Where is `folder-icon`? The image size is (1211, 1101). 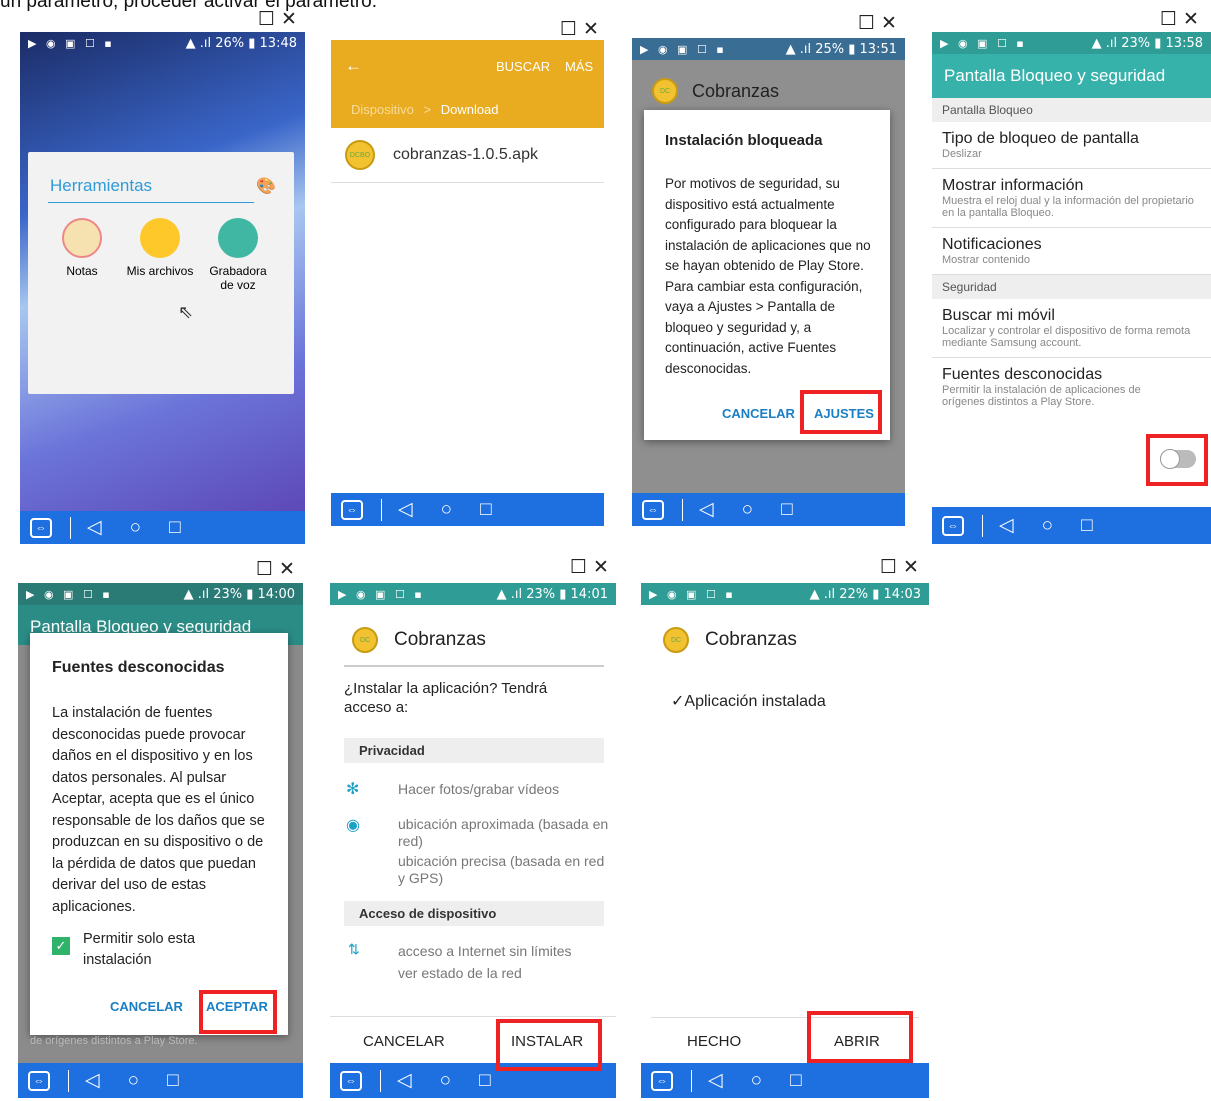 folder-icon is located at coordinates (160, 238).